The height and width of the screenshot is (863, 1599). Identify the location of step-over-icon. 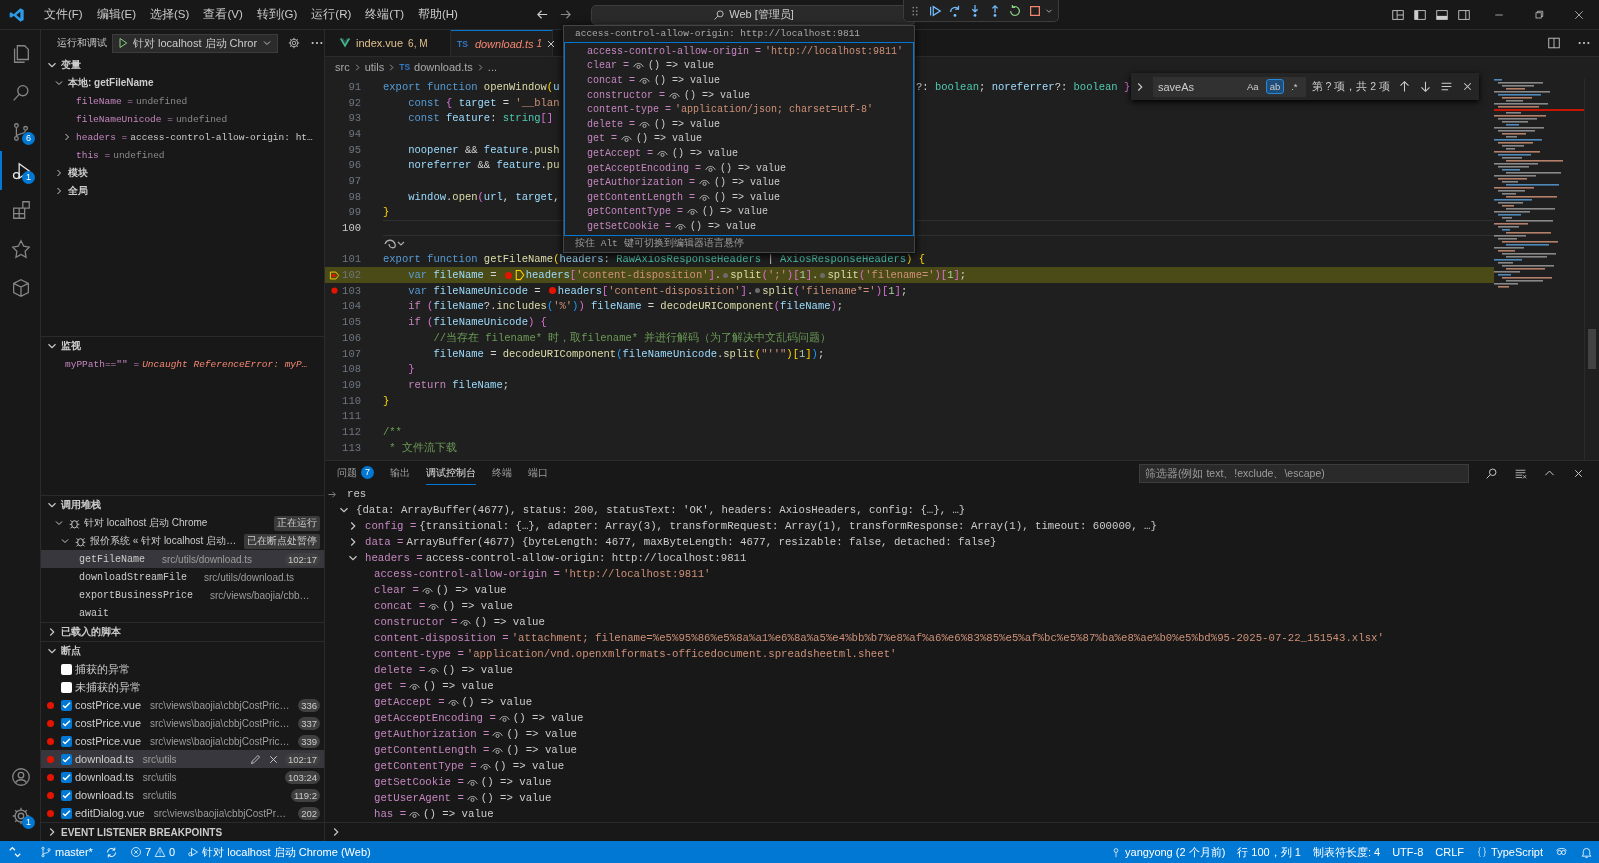
(955, 10).